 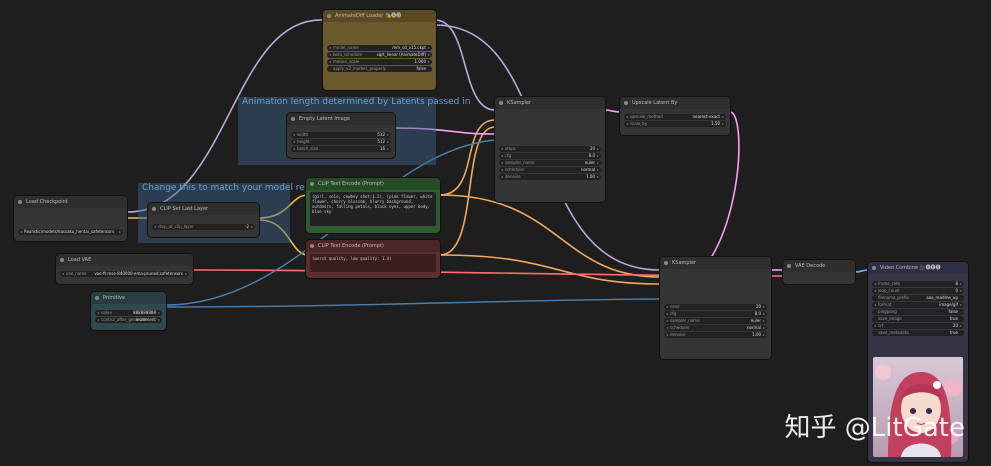 I want to click on widget-width: ◂ width 512 ▸, so click(x=341, y=135).